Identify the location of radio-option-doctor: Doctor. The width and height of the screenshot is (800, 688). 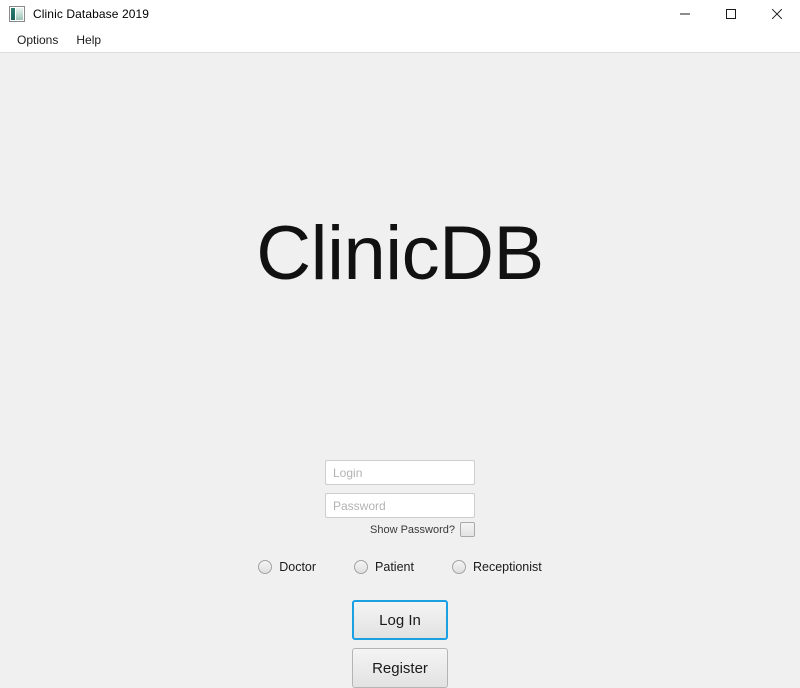
(287, 567).